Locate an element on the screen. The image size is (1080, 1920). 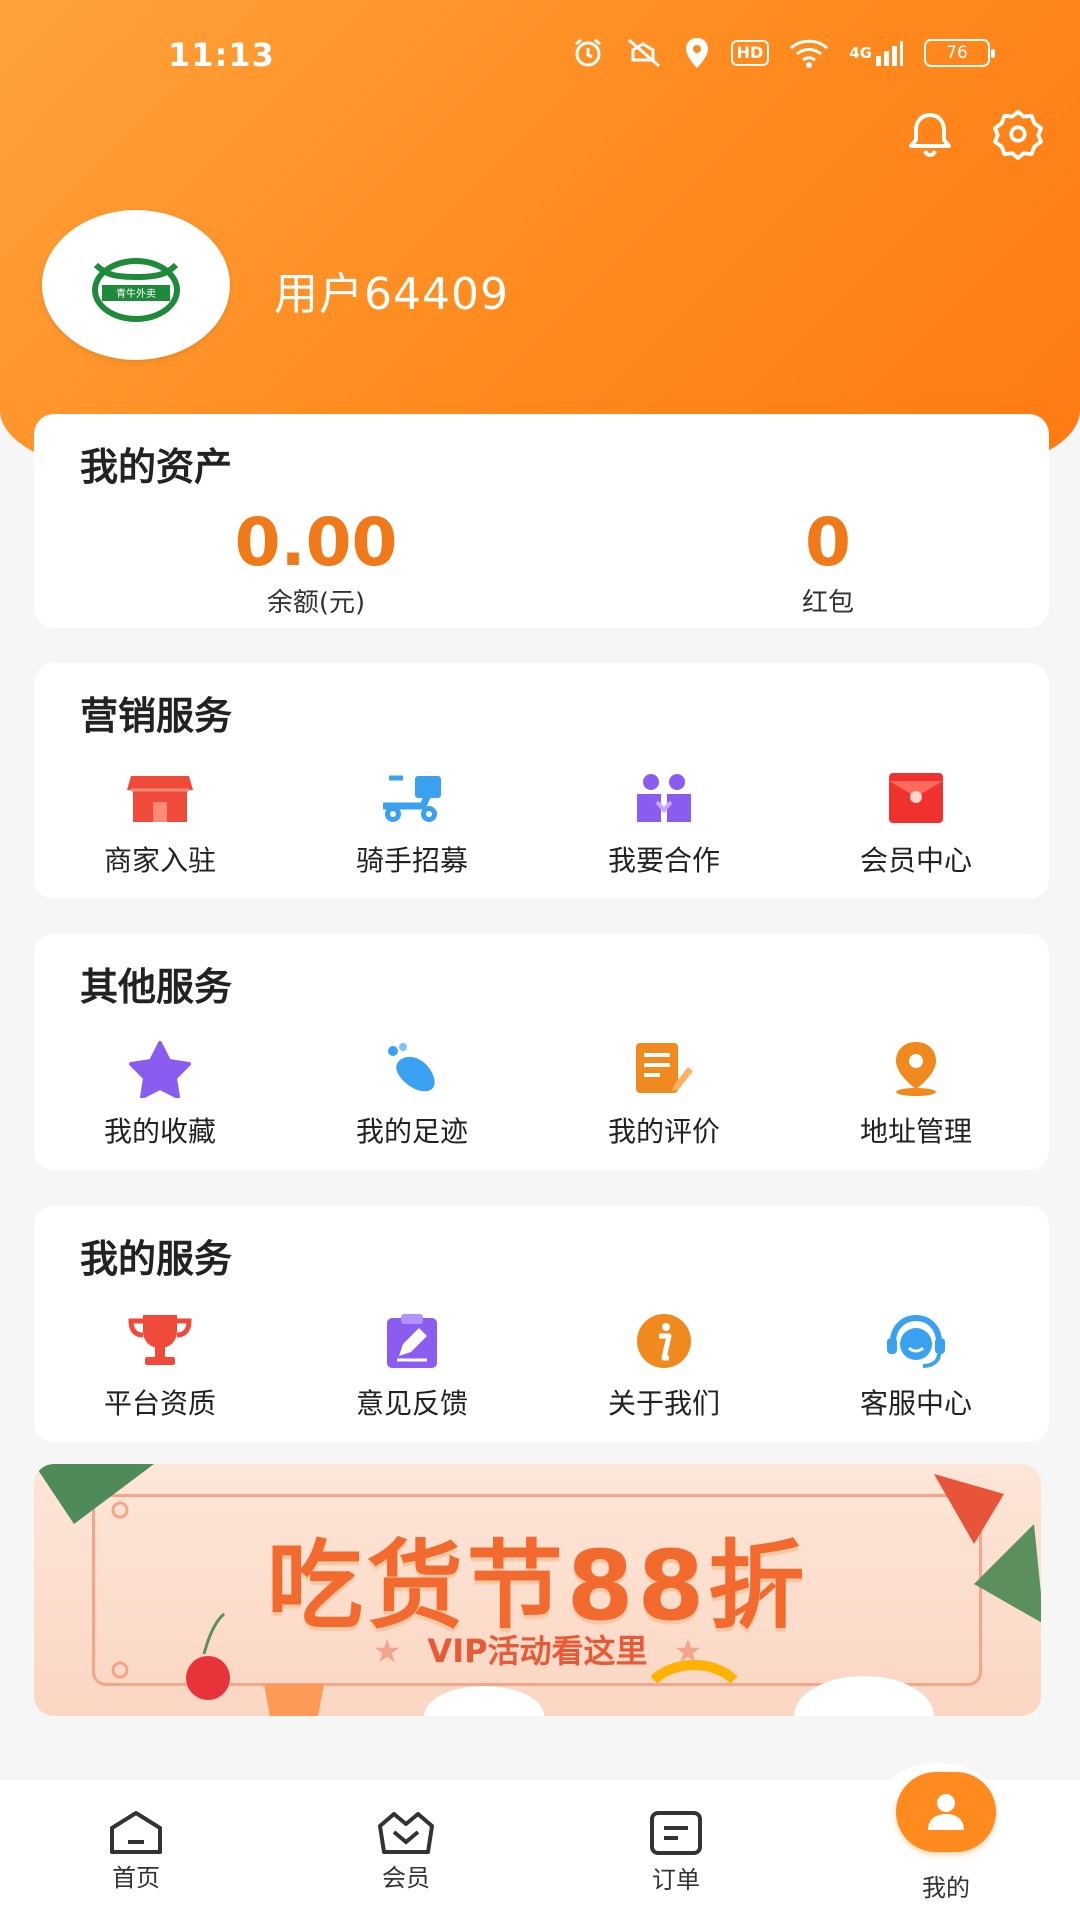
assets-title: 我的资产 is located at coordinates (156, 467).